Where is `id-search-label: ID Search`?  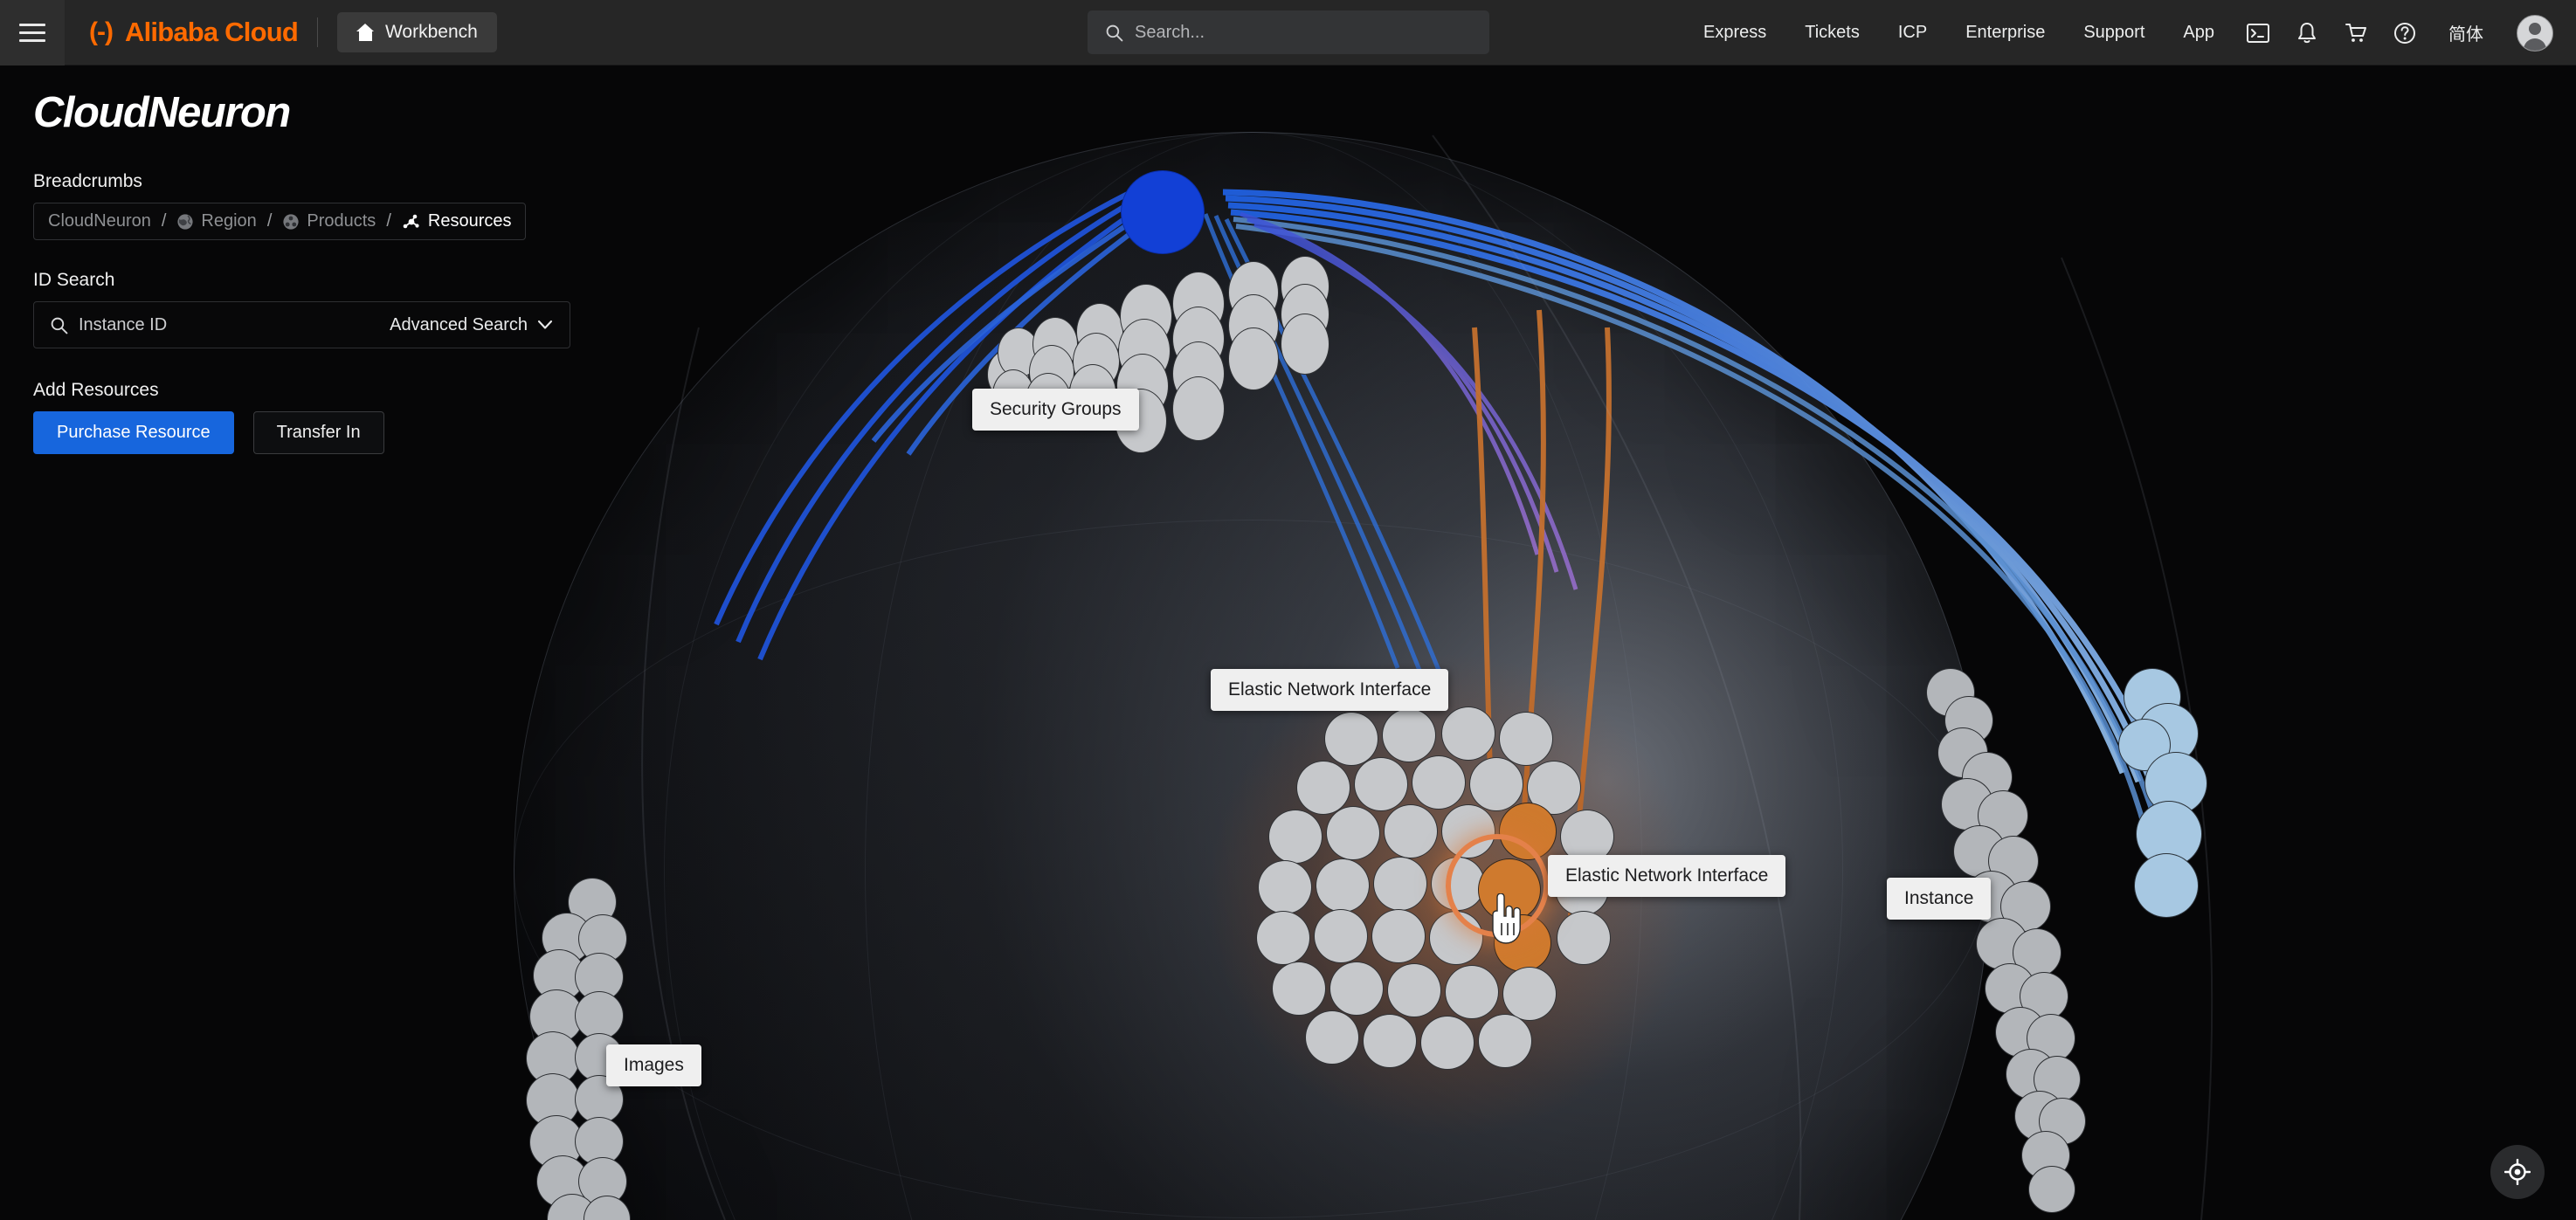 id-search-label: ID Search is located at coordinates (74, 280).